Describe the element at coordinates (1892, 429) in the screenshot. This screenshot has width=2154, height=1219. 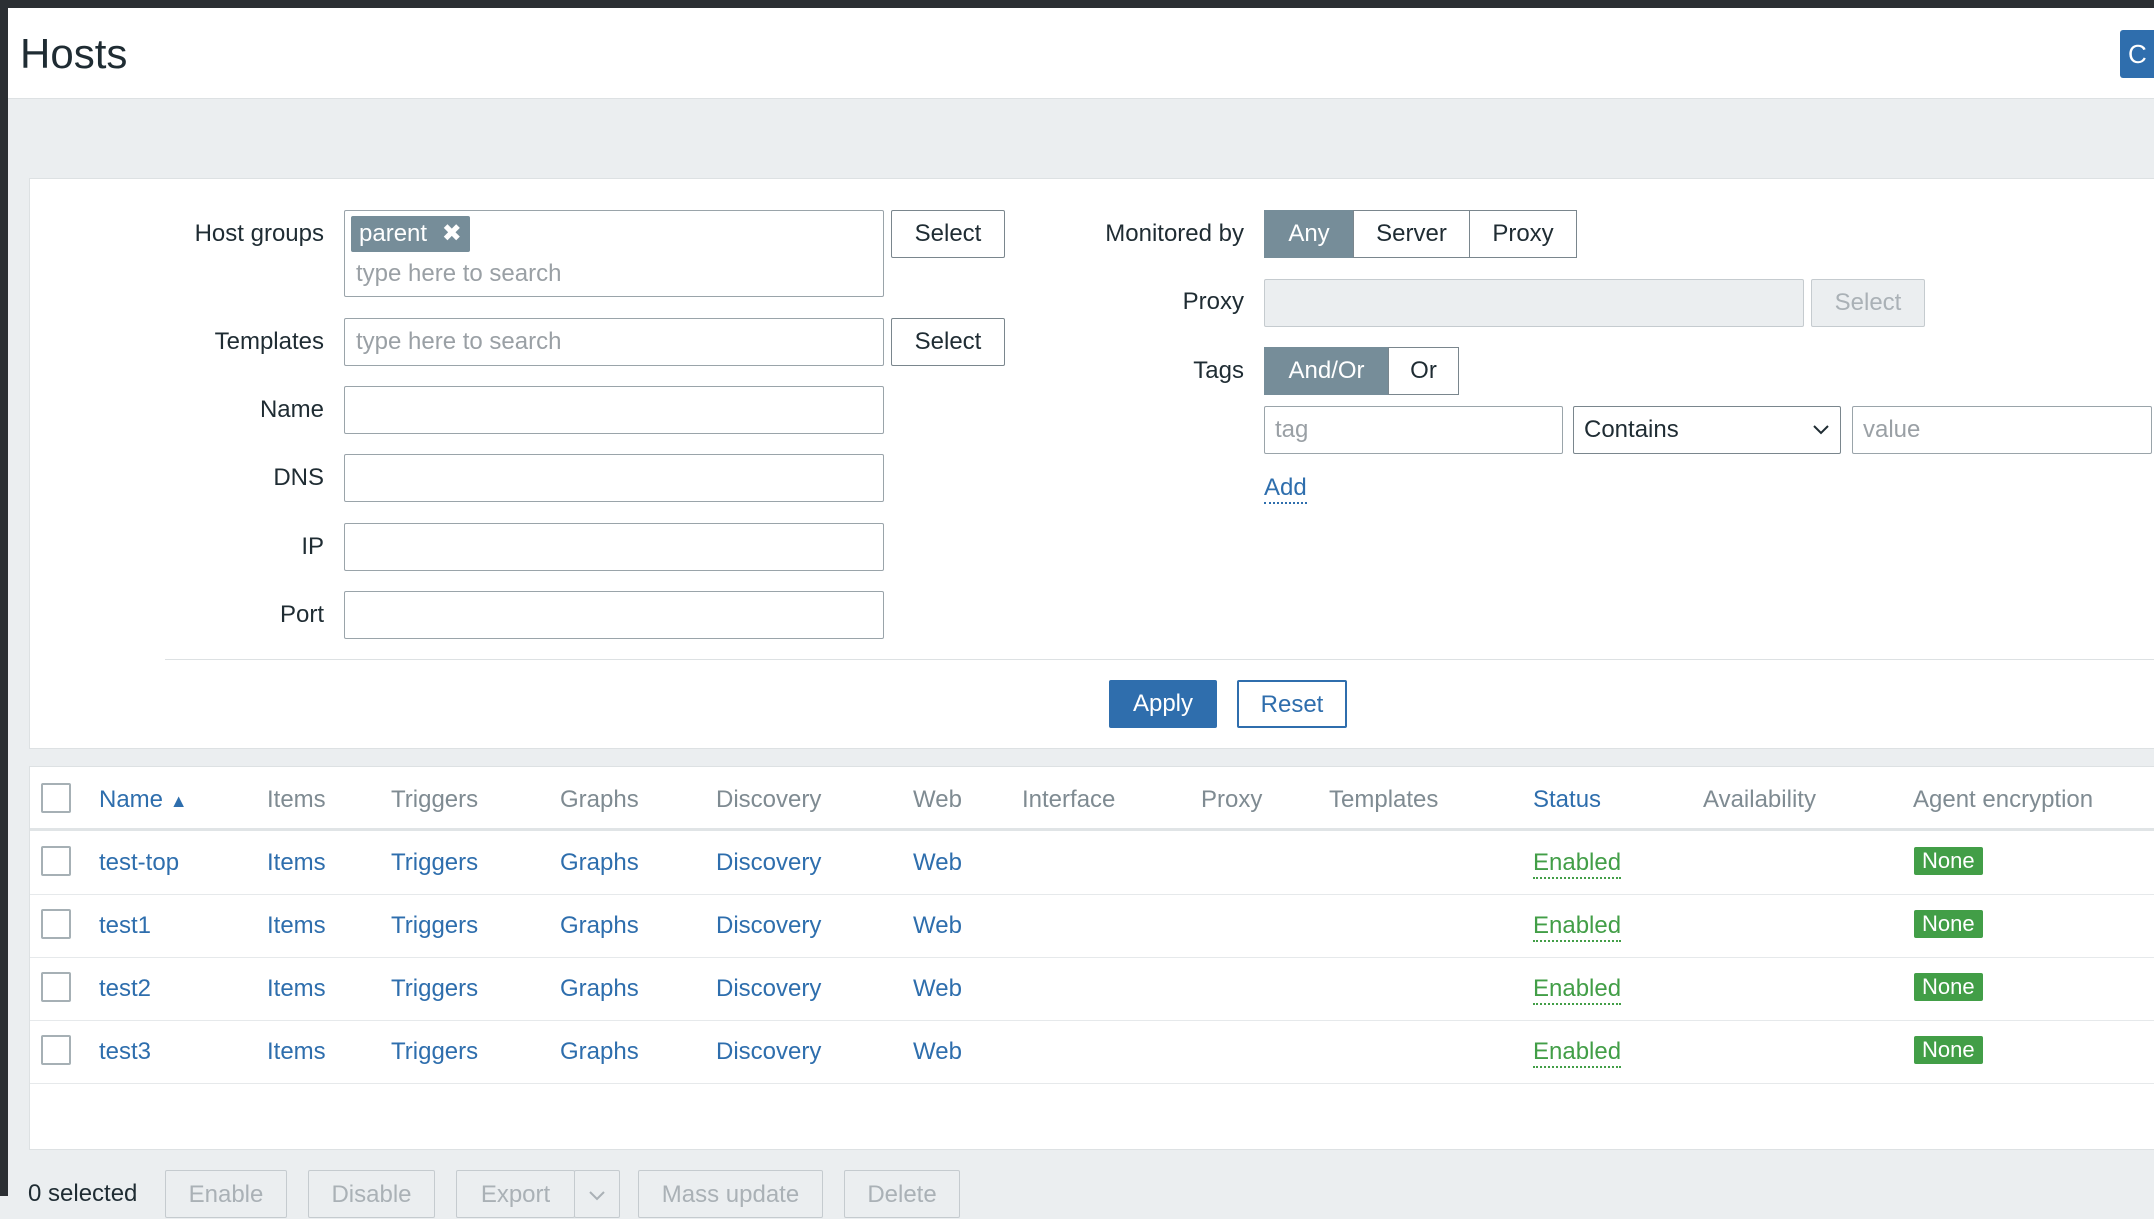
I see `tag-value-placeholder: value` at that location.